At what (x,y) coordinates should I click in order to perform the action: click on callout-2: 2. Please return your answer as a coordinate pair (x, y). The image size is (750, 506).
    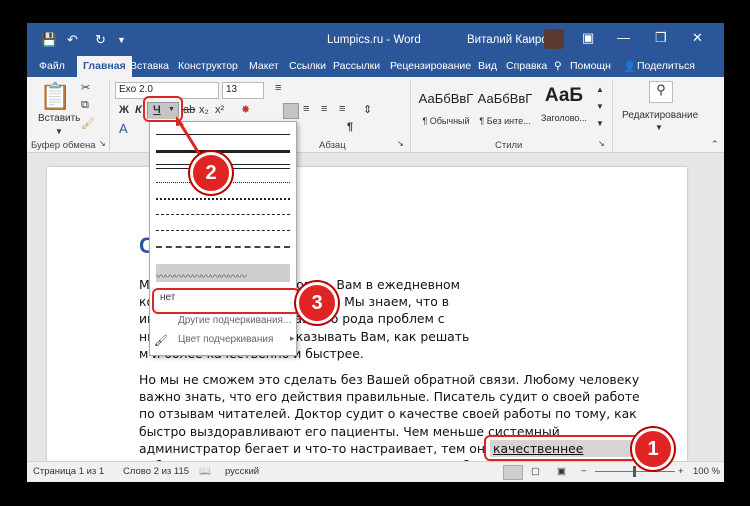
    Looking at the image, I should click on (211, 173).